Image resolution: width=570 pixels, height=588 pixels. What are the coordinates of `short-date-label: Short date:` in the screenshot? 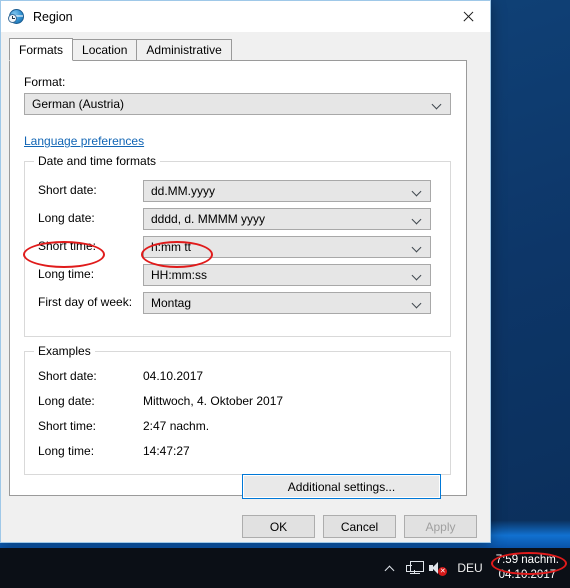 It's located at (67, 190).